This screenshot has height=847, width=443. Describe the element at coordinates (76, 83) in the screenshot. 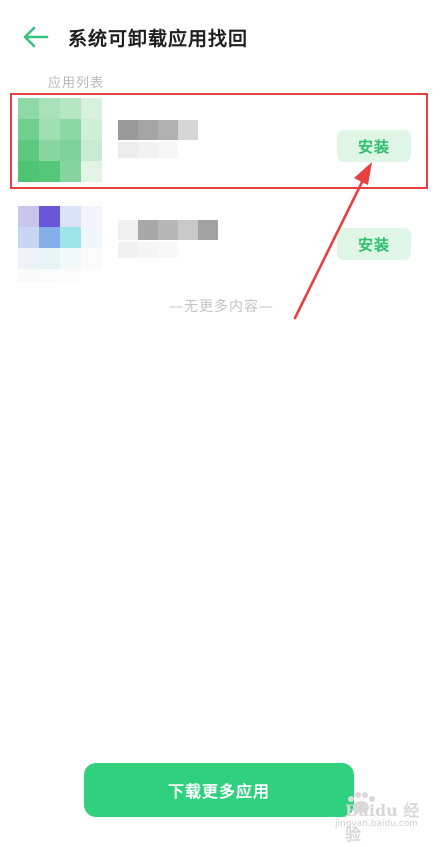

I see `section-label: 应用列表` at that location.